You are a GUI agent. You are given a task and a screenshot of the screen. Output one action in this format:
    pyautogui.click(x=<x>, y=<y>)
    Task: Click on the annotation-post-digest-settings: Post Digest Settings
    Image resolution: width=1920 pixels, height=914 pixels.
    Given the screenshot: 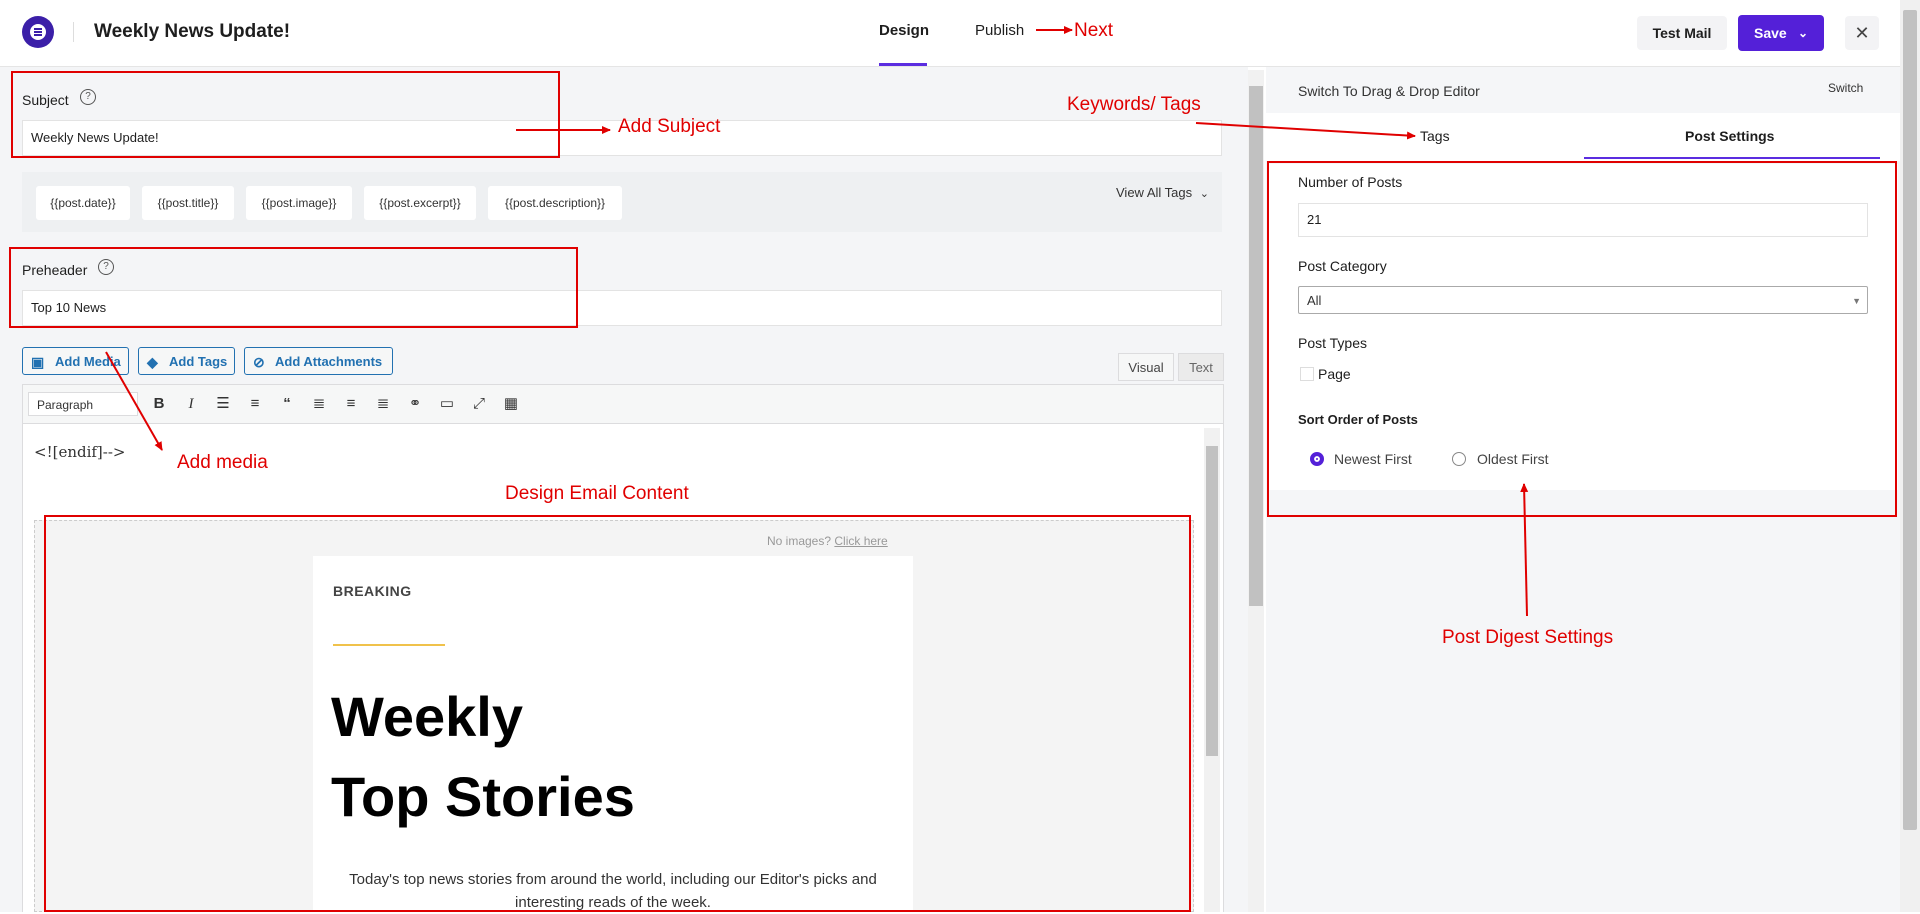 What is the action you would take?
    pyautogui.click(x=1528, y=637)
    